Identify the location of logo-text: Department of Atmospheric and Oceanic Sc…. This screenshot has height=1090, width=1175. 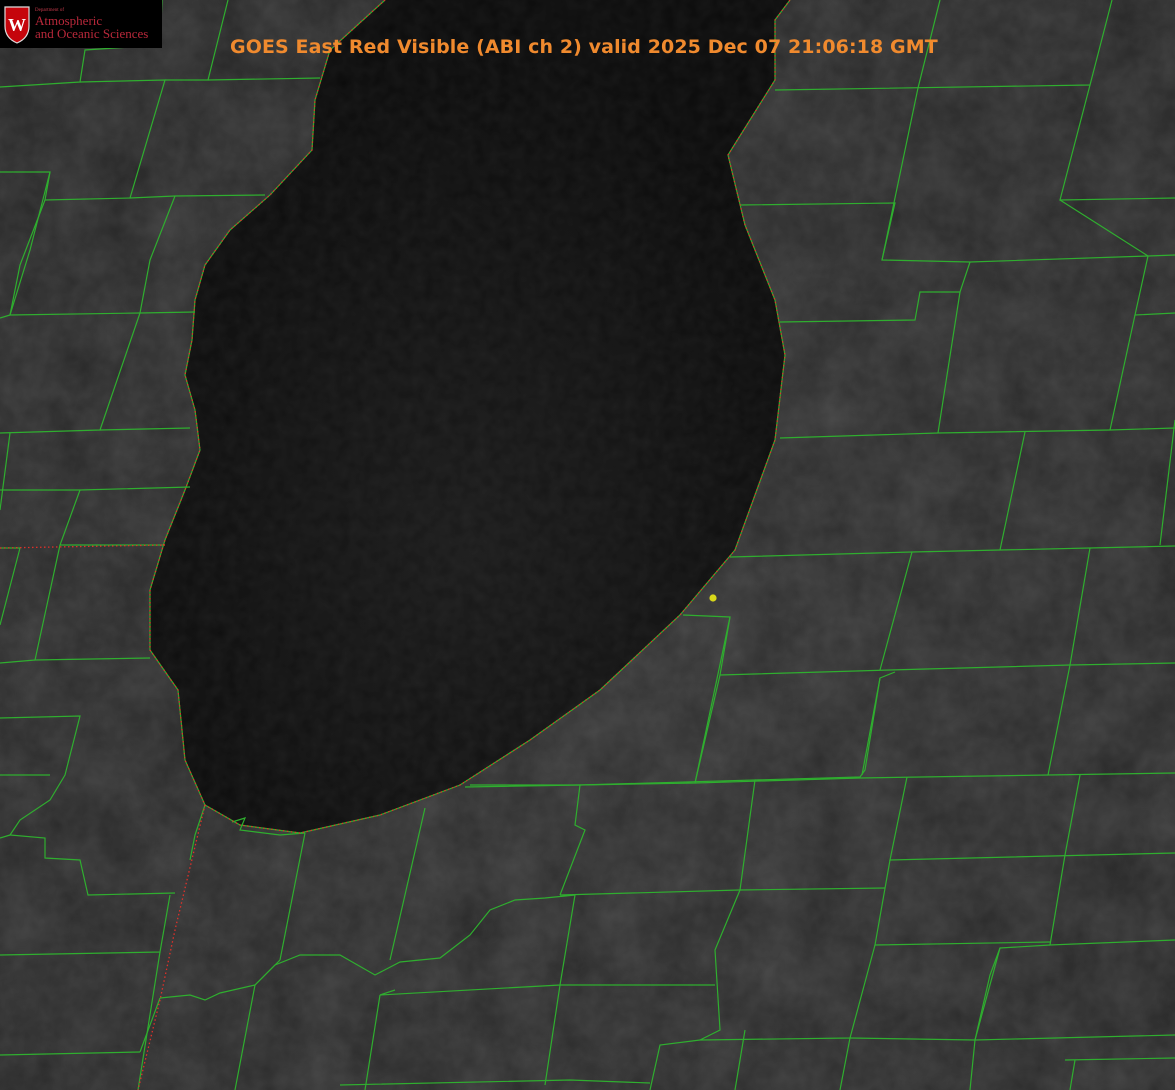
(91, 24).